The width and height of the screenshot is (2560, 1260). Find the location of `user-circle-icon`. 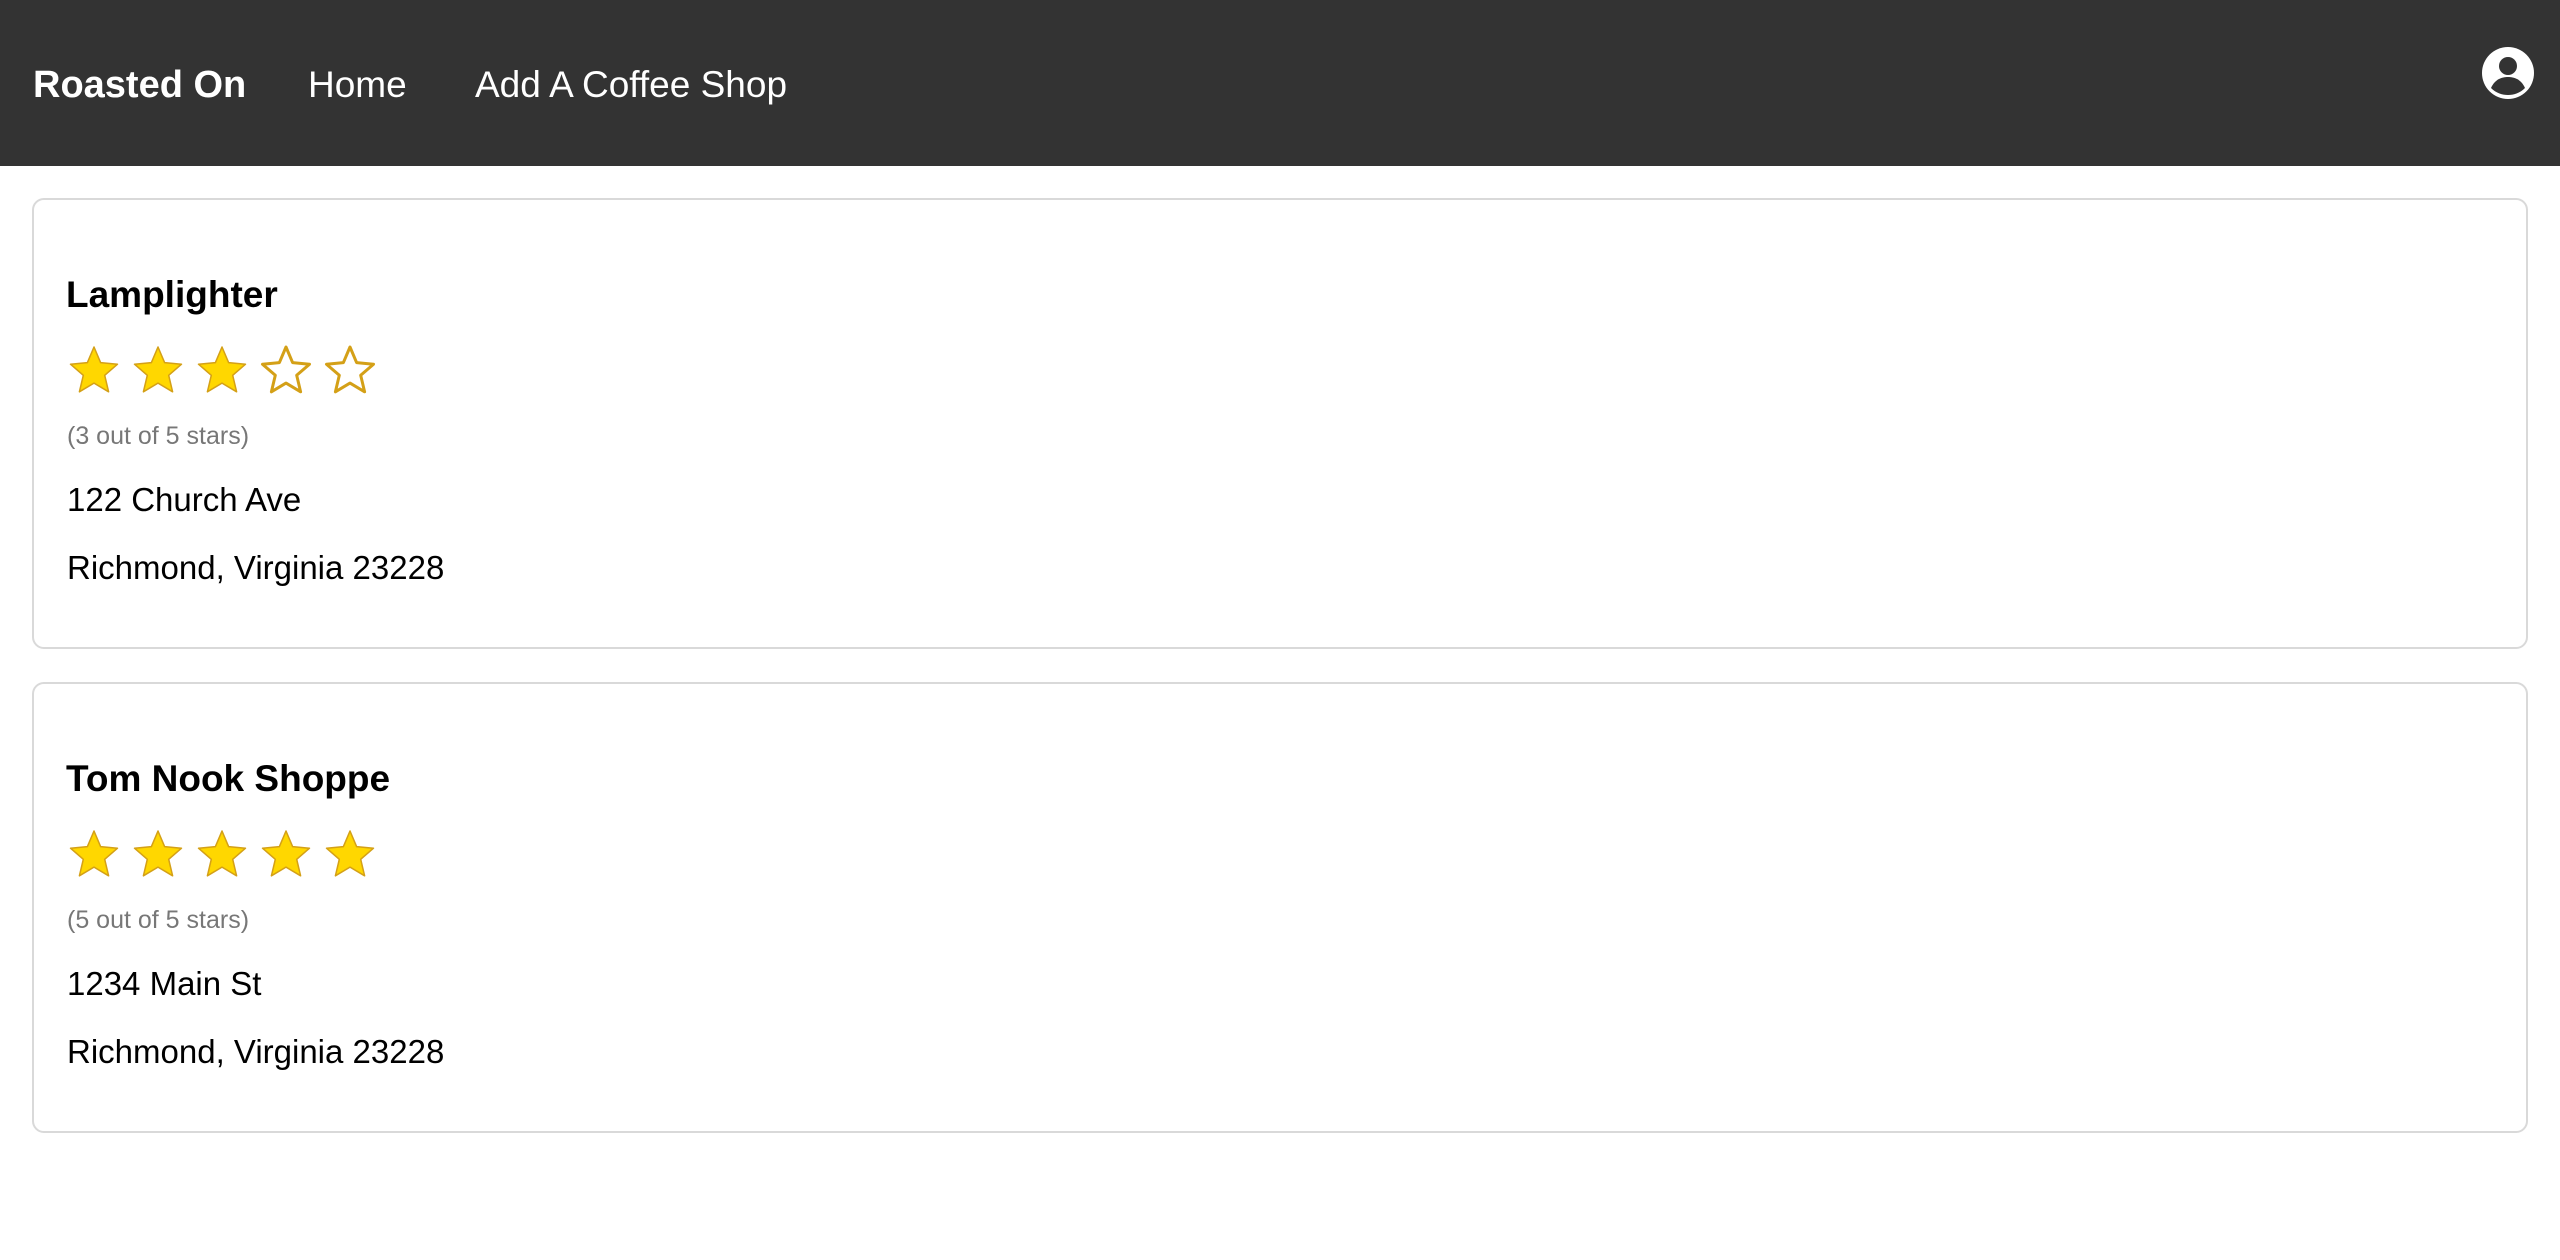

user-circle-icon is located at coordinates (2508, 73).